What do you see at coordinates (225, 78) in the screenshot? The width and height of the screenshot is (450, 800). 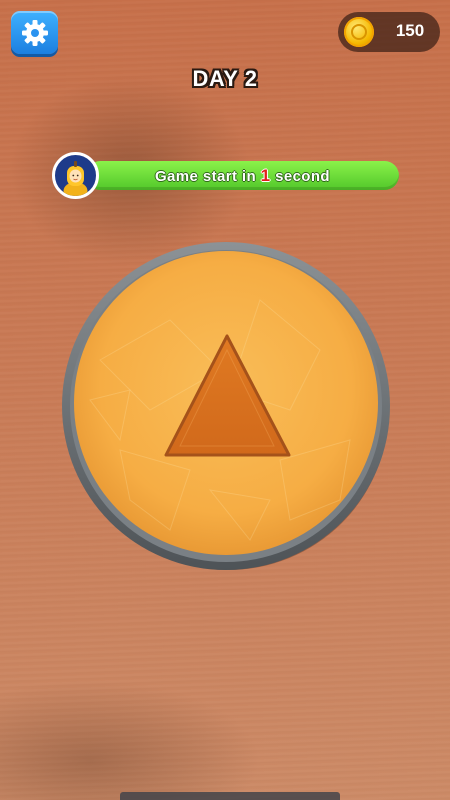 I see `day-title: DAY 2` at bounding box center [225, 78].